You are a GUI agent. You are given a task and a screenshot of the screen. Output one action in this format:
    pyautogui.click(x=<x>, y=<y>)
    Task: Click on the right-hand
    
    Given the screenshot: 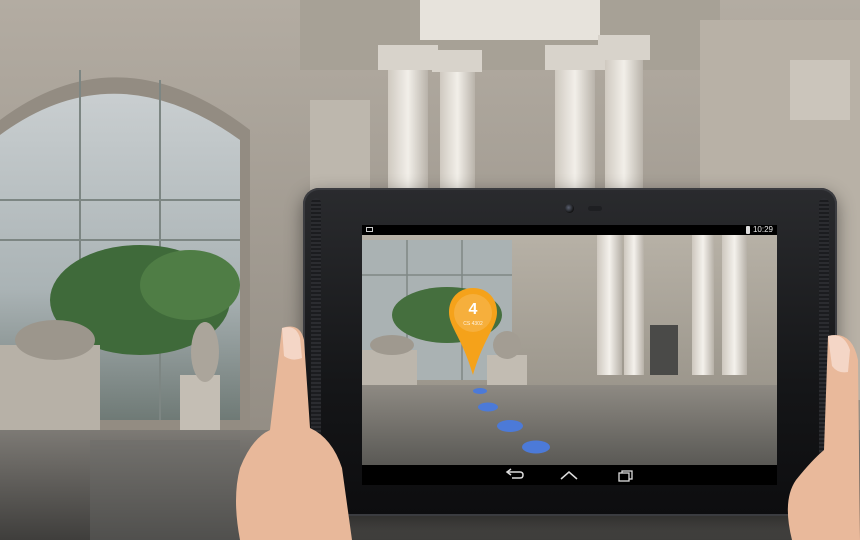 What is the action you would take?
    pyautogui.click(x=823, y=437)
    